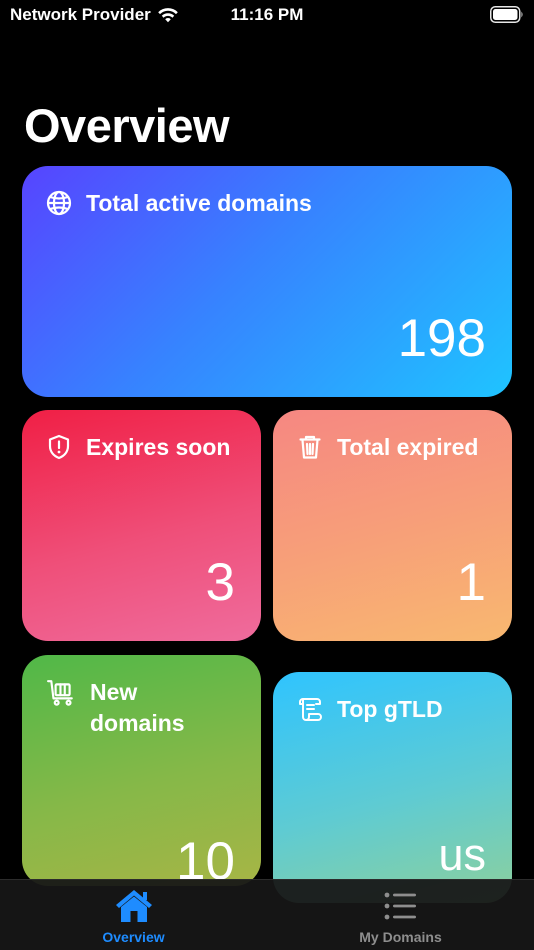 This screenshot has height=950, width=534. What do you see at coordinates (59, 447) in the screenshot?
I see `shield-alert-icon` at bounding box center [59, 447].